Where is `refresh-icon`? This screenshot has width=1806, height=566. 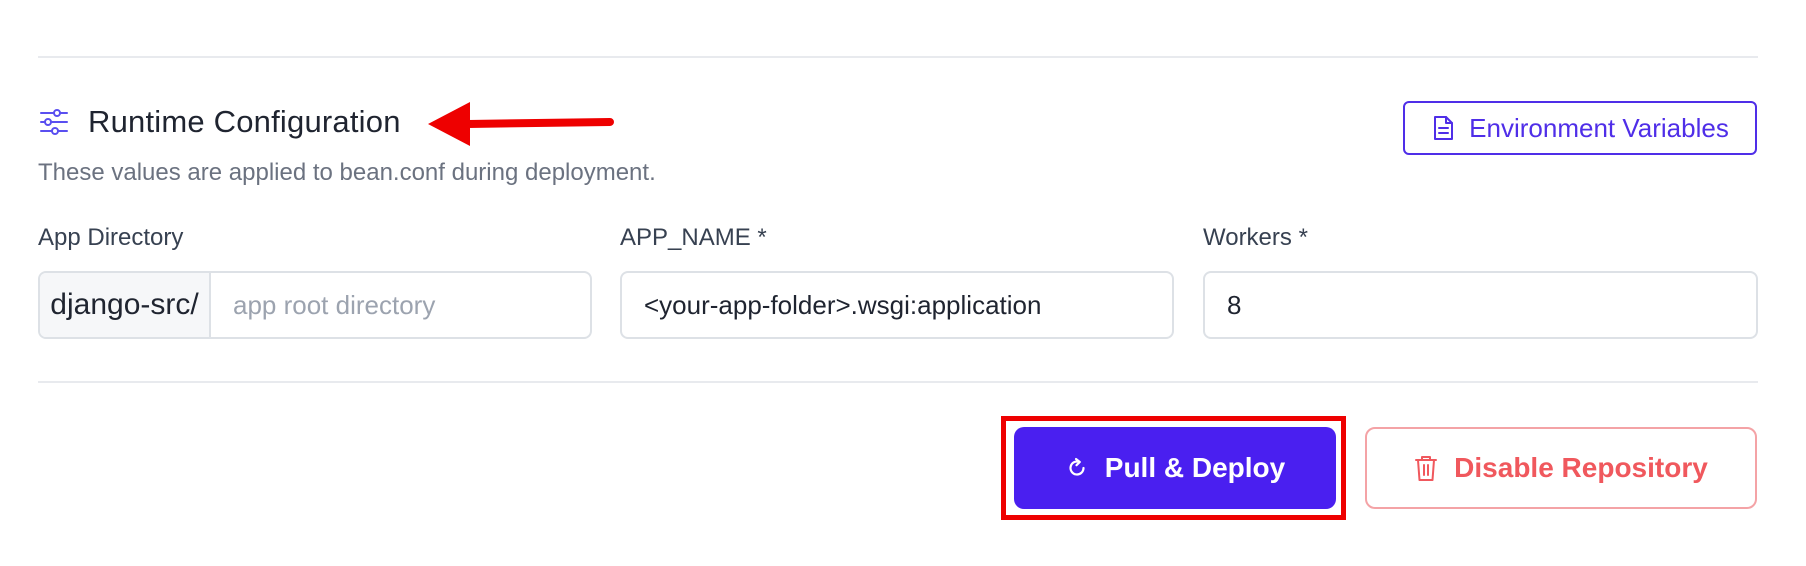 refresh-icon is located at coordinates (1077, 466).